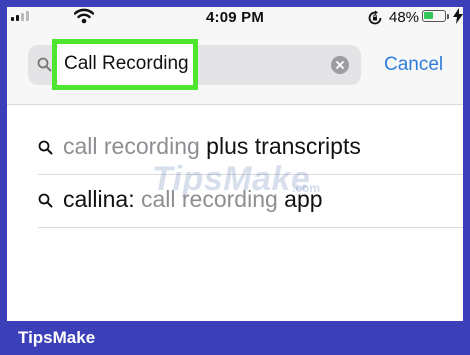  I want to click on charging-bolt-icon, so click(458, 18).